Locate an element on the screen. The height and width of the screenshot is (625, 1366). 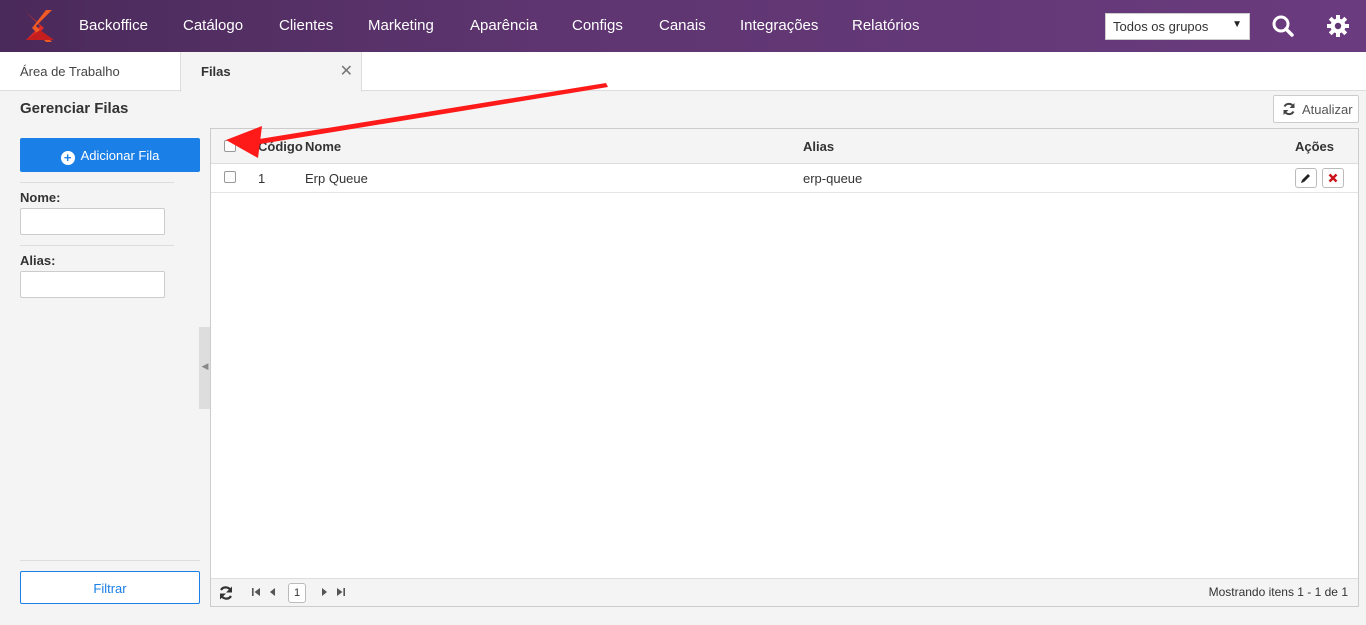
search-icon is located at coordinates (1283, 26).